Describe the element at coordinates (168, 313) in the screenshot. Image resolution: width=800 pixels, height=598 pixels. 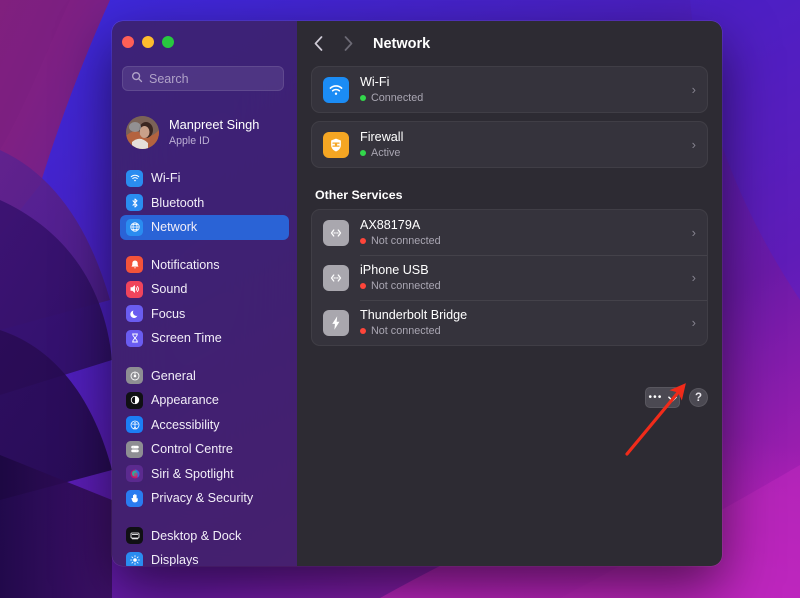
I see `sidebar-item-label: Focus` at that location.